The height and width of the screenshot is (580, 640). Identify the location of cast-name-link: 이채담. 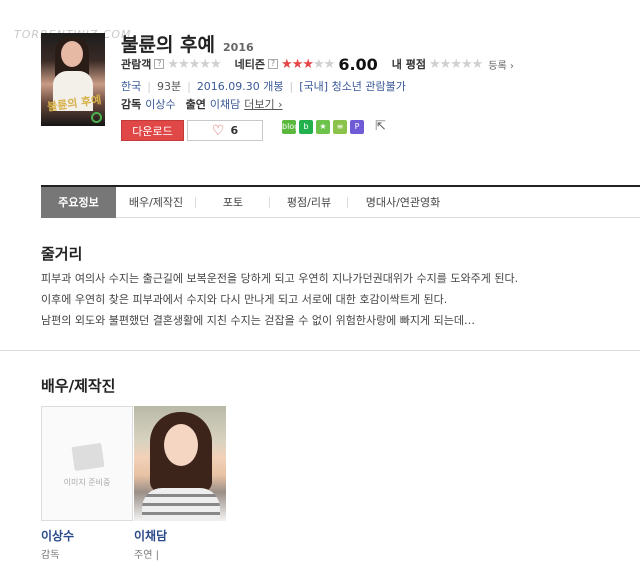
(150, 535).